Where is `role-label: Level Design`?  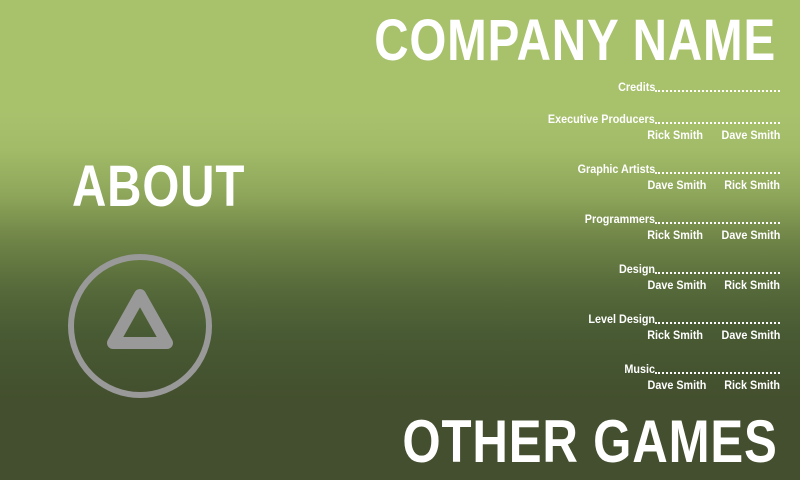 role-label: Level Design is located at coordinates (621, 319).